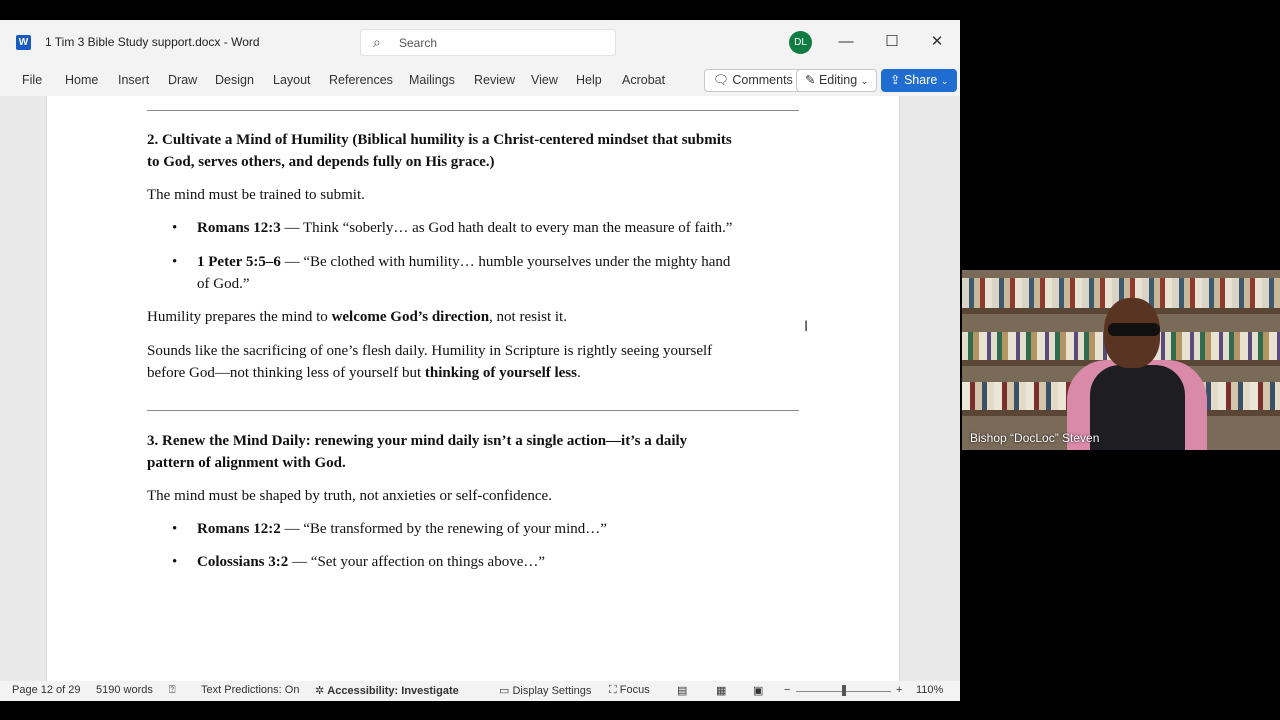  I want to click on maximize-icon: ☐, so click(892, 41).